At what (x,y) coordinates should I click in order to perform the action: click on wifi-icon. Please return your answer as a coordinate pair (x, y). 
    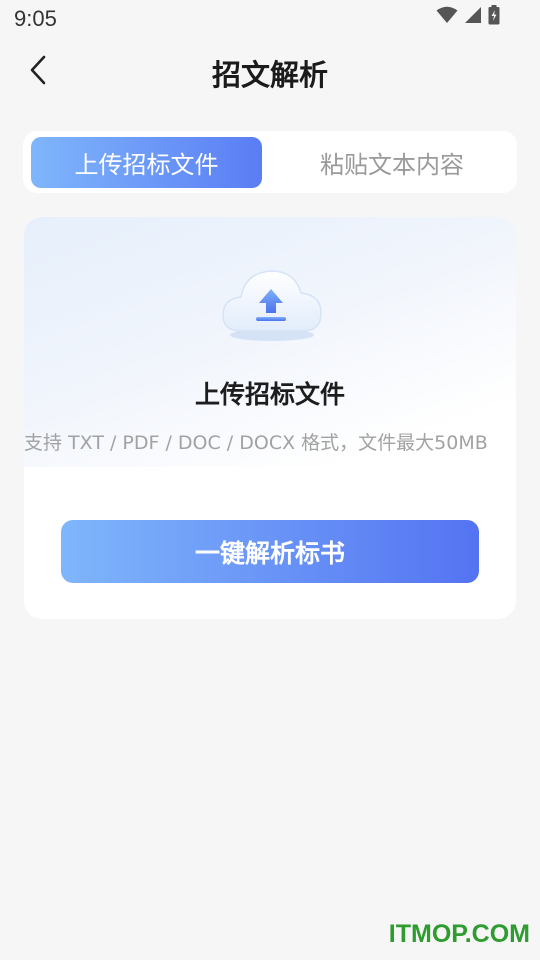
    Looking at the image, I should click on (447, 17).